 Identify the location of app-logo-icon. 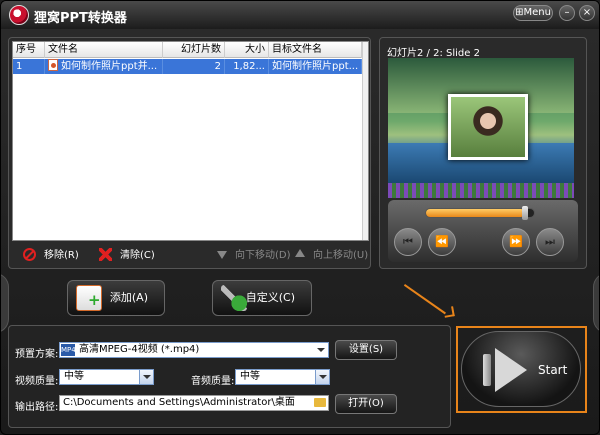
(19, 15).